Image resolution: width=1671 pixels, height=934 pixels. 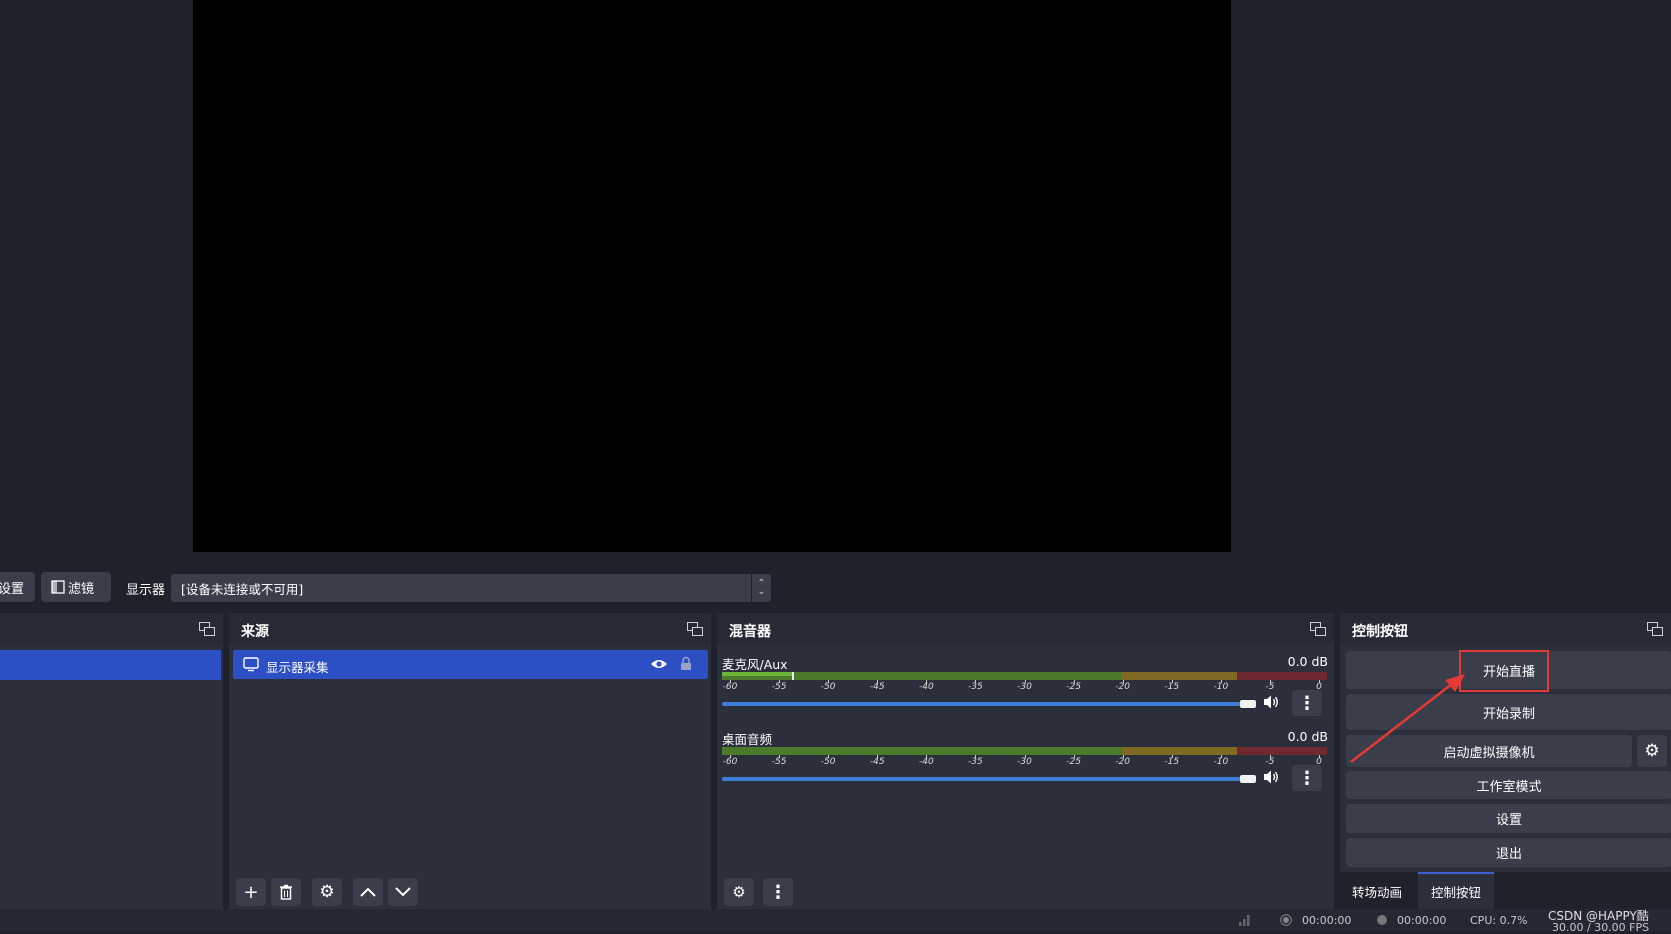 What do you see at coordinates (1422, 920) in the screenshot?
I see `record-time: 00:00:00` at bounding box center [1422, 920].